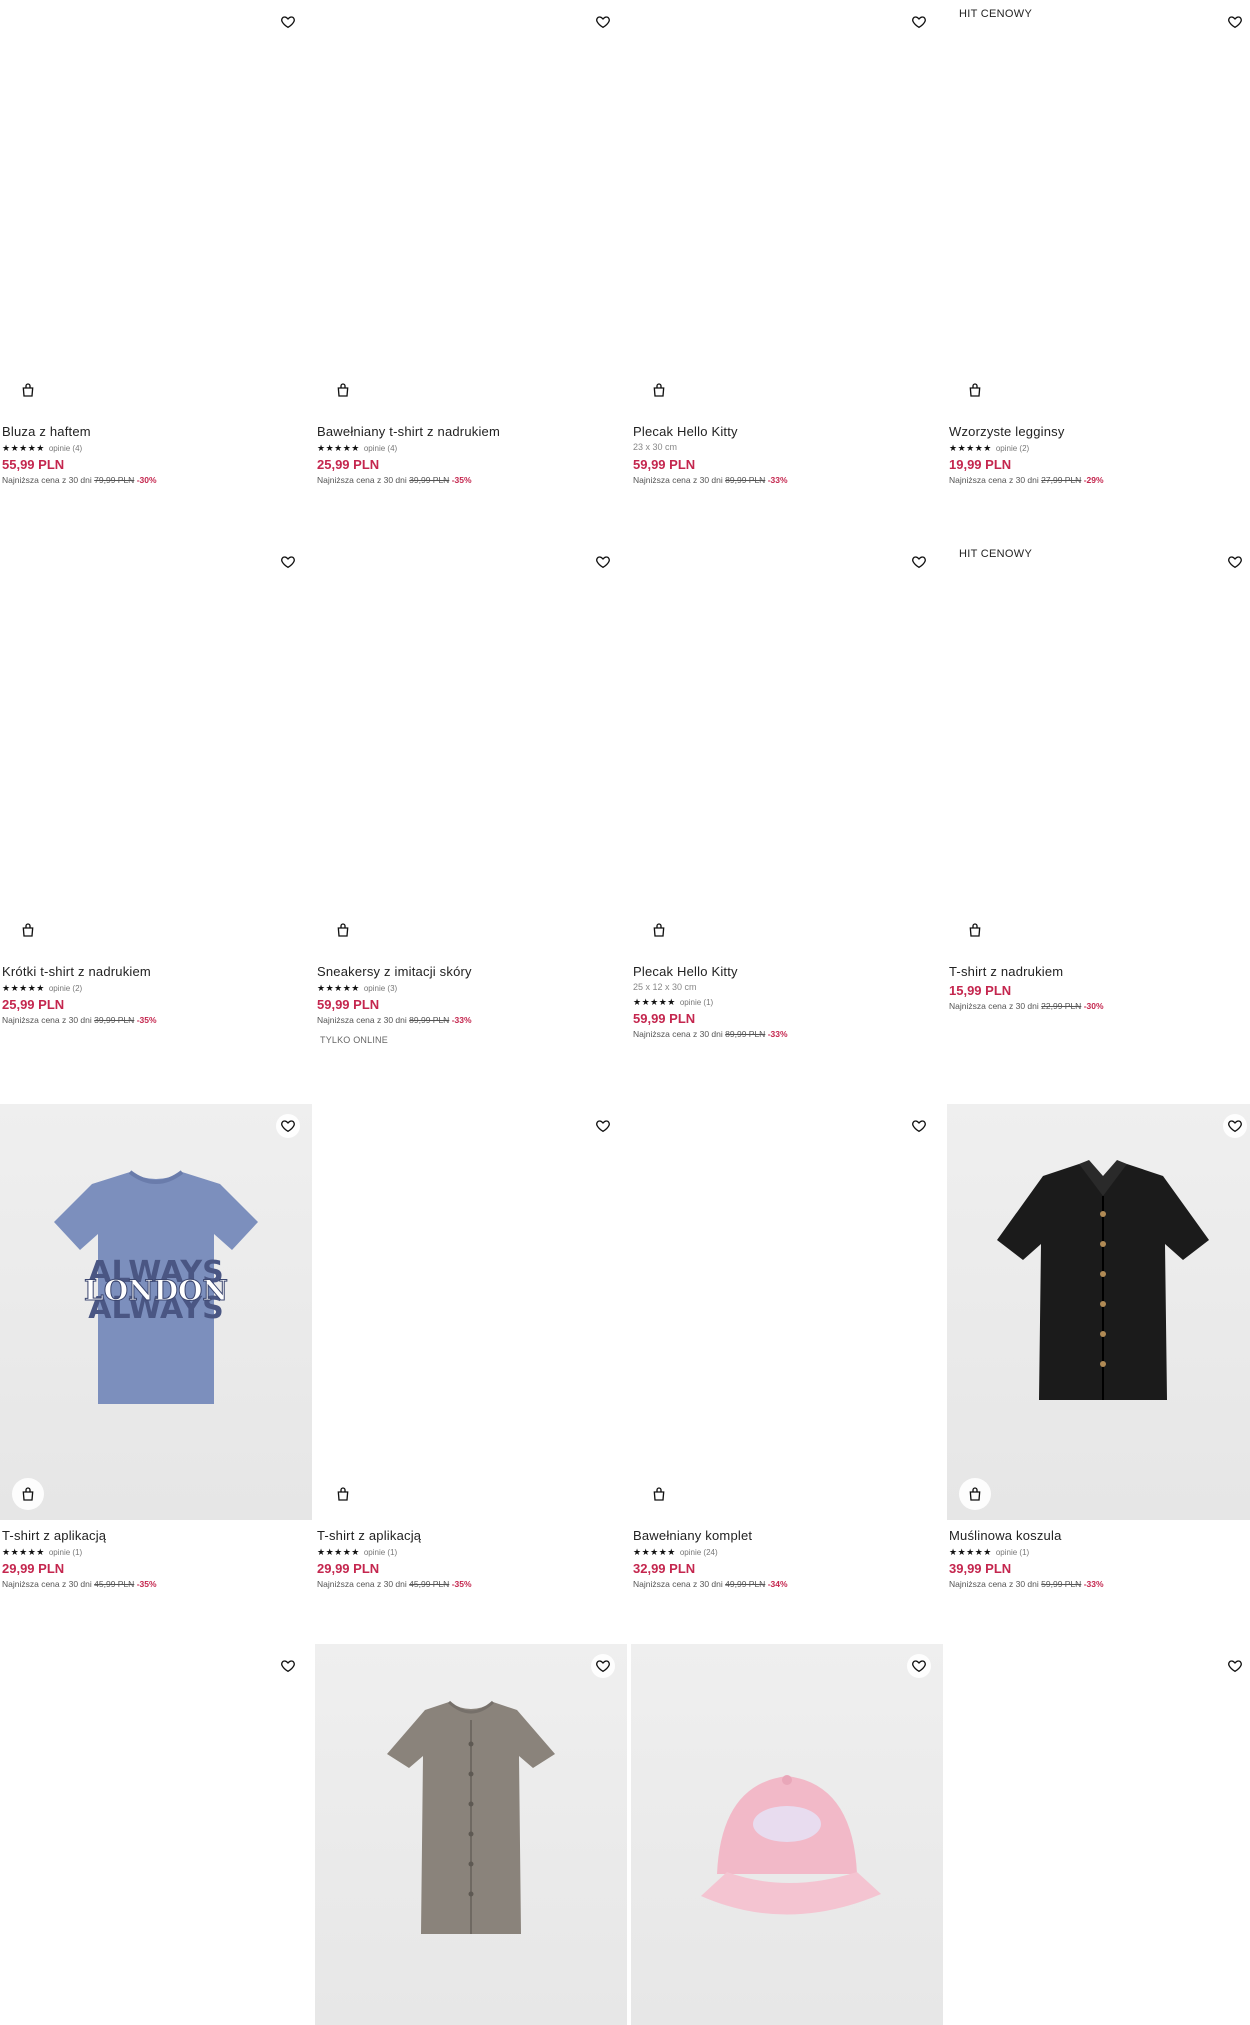 The image size is (1250, 2025). I want to click on product-price: 39,99 PLN, so click(980, 1568).